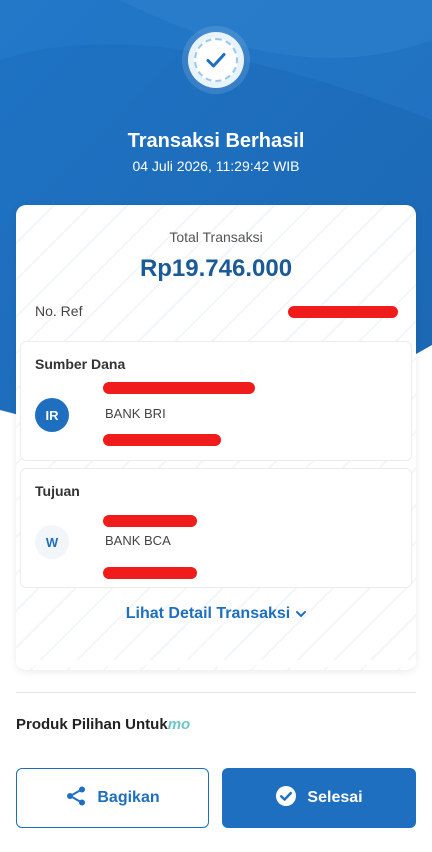 This screenshot has height=852, width=432. What do you see at coordinates (216, 141) in the screenshot?
I see `page-title: Transaksi Berhasil` at bounding box center [216, 141].